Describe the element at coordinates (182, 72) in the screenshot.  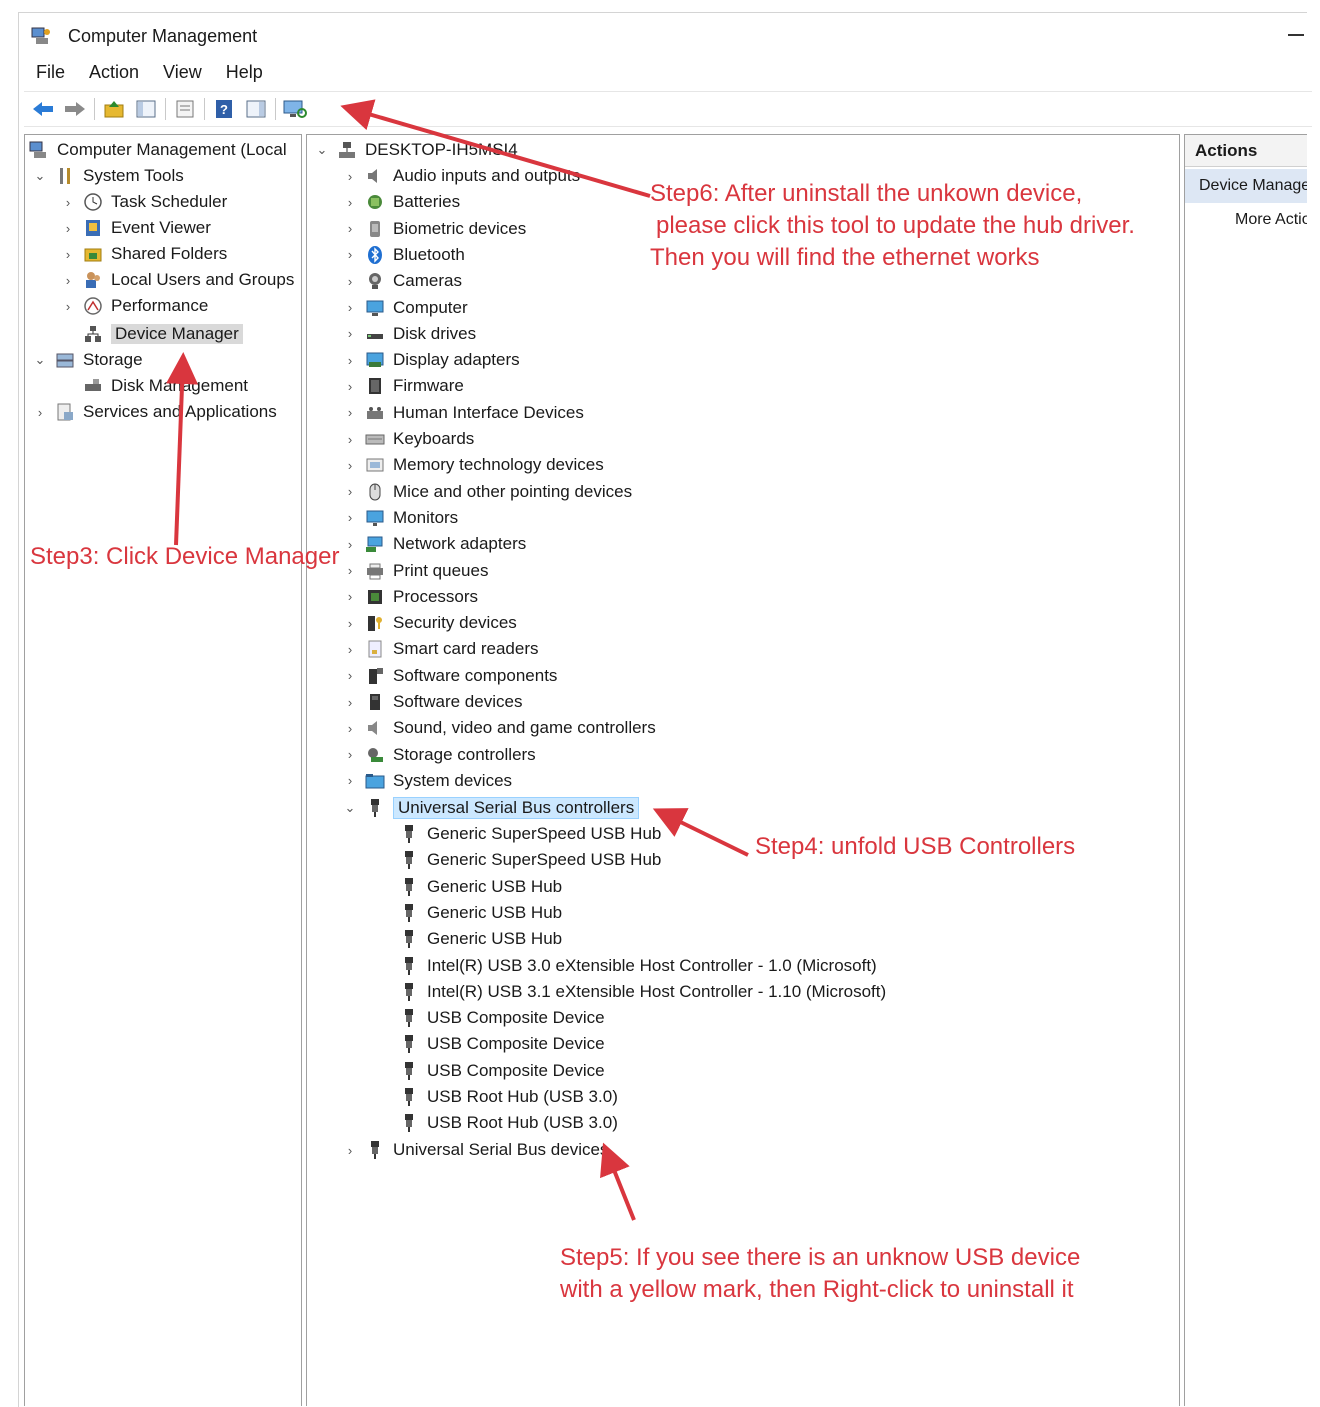
I see `menu-view: View` at that location.